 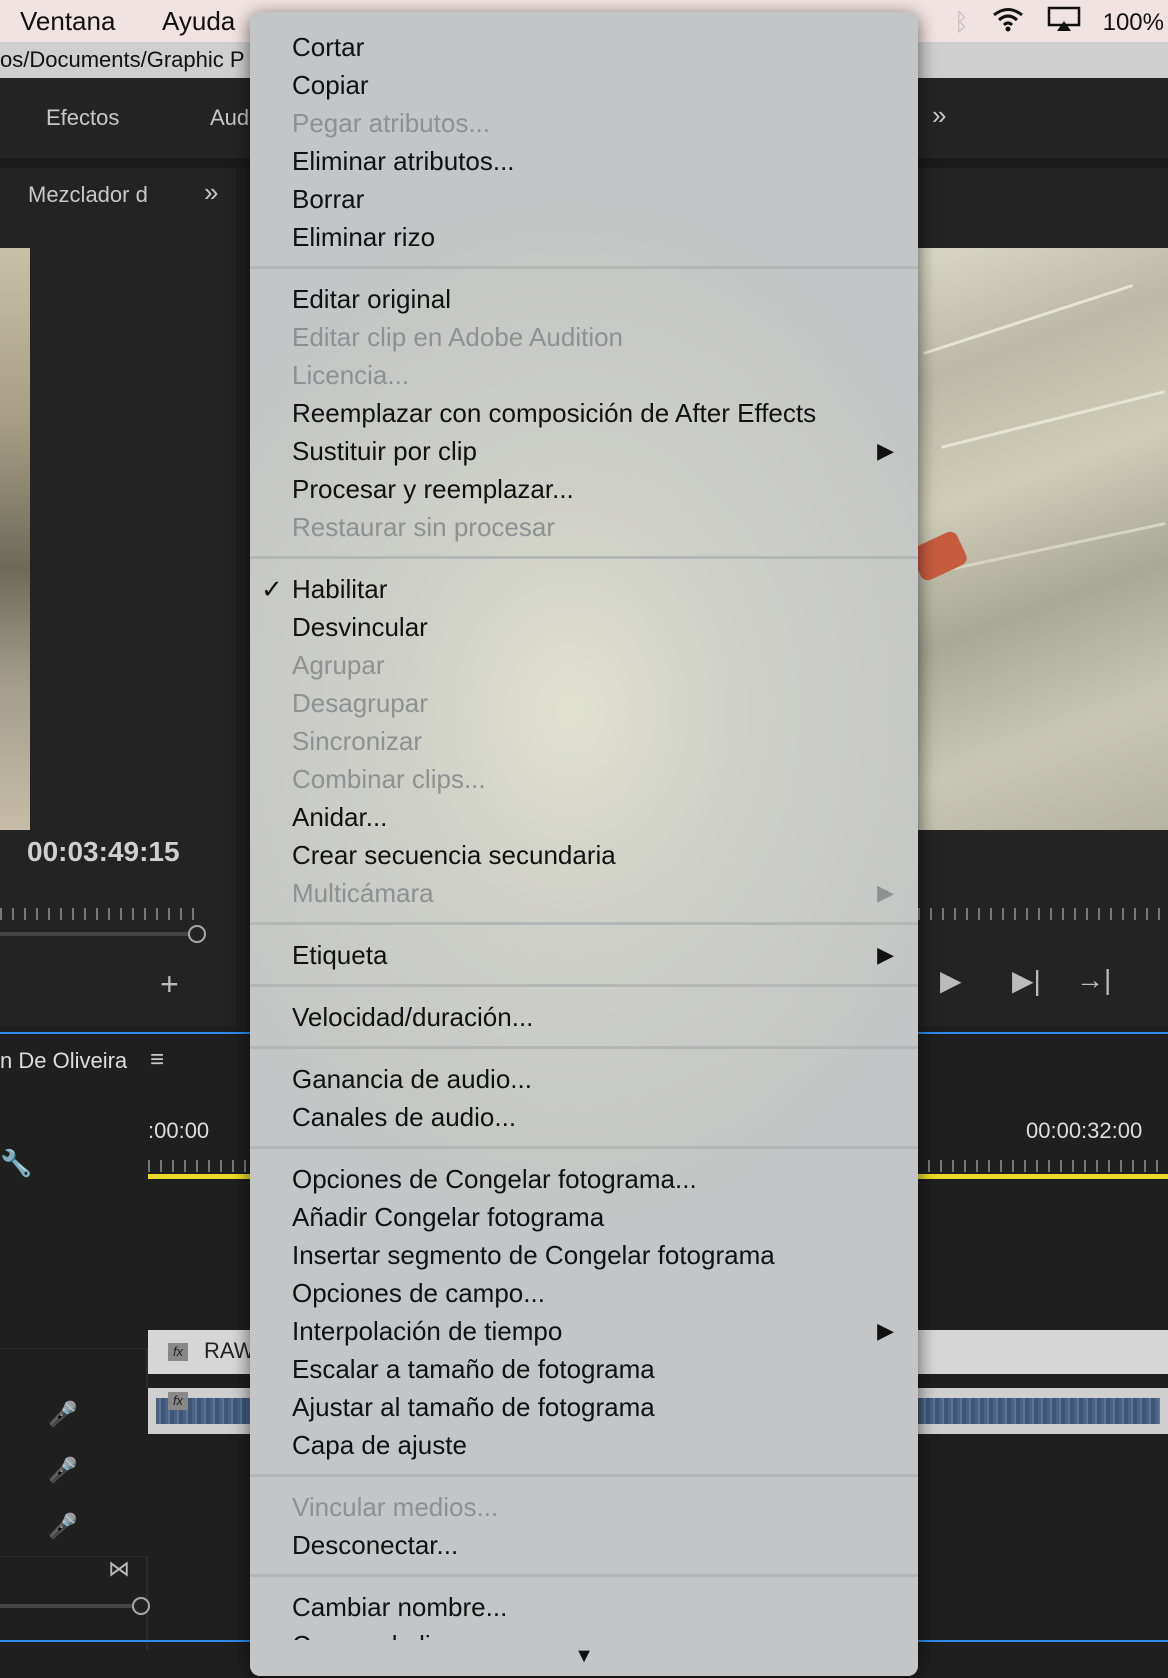 I want to click on menu-item-ajustar-al-tamano-de-fotograma: Ajustar al tamaño de fotograma, so click(x=584, y=1407).